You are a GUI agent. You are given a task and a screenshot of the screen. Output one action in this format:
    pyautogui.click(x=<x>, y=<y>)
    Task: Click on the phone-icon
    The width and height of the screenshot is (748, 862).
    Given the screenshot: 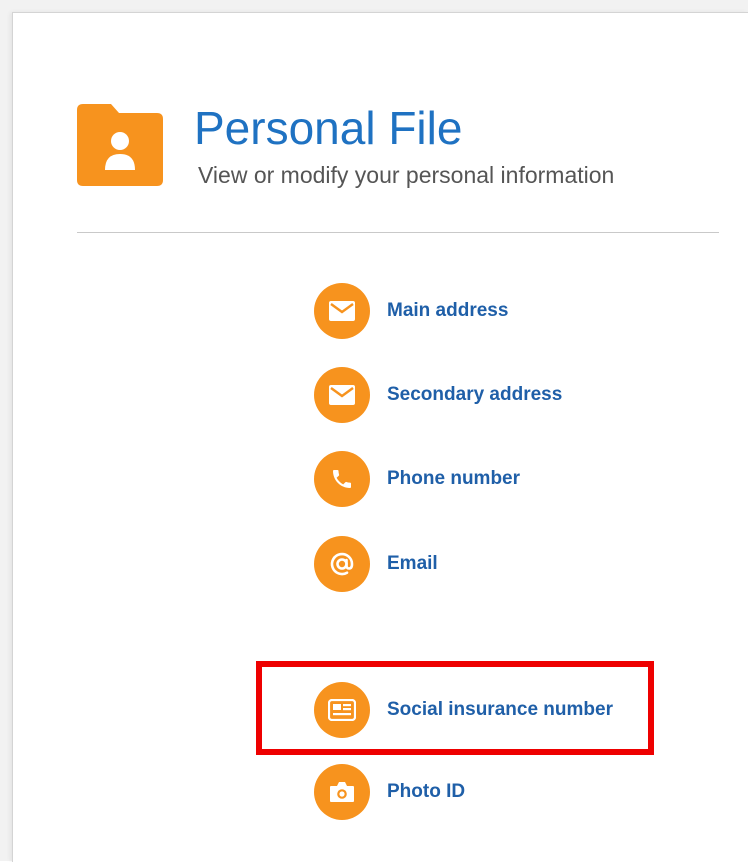 What is the action you would take?
    pyautogui.click(x=342, y=479)
    